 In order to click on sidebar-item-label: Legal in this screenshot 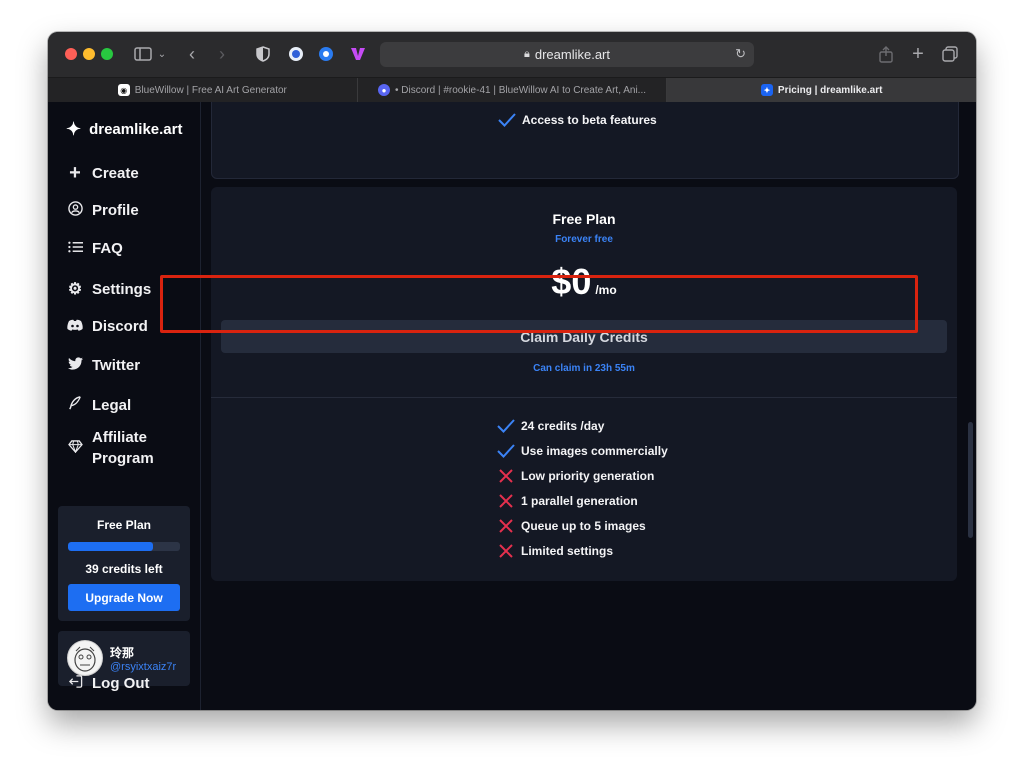, I will do `click(112, 405)`.